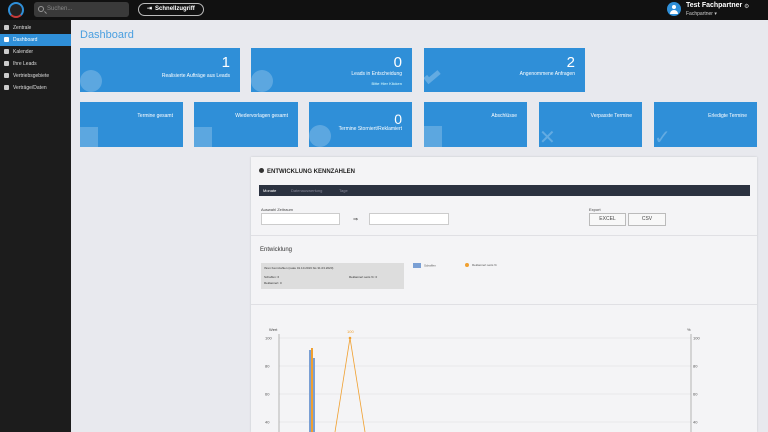 The width and height of the screenshot is (768, 432). What do you see at coordinates (662, 137) in the screenshot?
I see `check-icon: ✓` at bounding box center [662, 137].